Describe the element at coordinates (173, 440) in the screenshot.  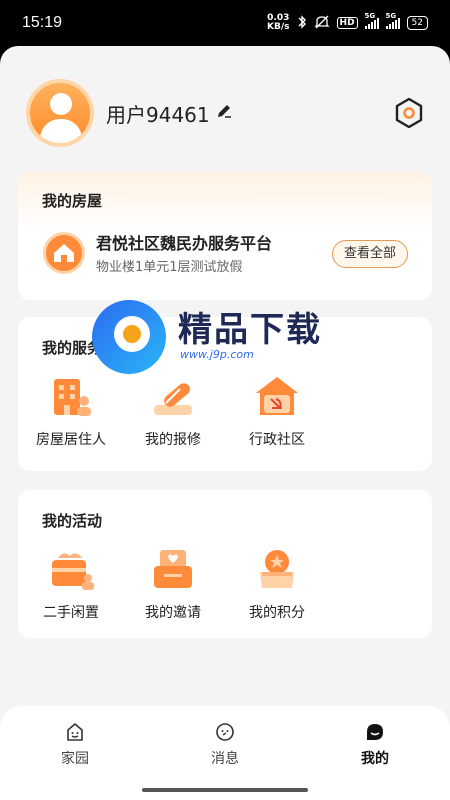
I see `service-label-repair: 我的报修` at that location.